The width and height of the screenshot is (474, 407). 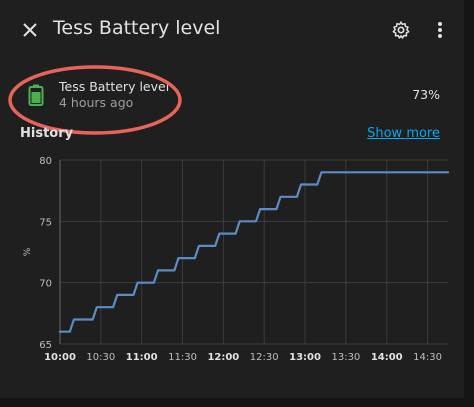 What do you see at coordinates (345, 357) in the screenshot?
I see `x-tick-label: 13:30` at bounding box center [345, 357].